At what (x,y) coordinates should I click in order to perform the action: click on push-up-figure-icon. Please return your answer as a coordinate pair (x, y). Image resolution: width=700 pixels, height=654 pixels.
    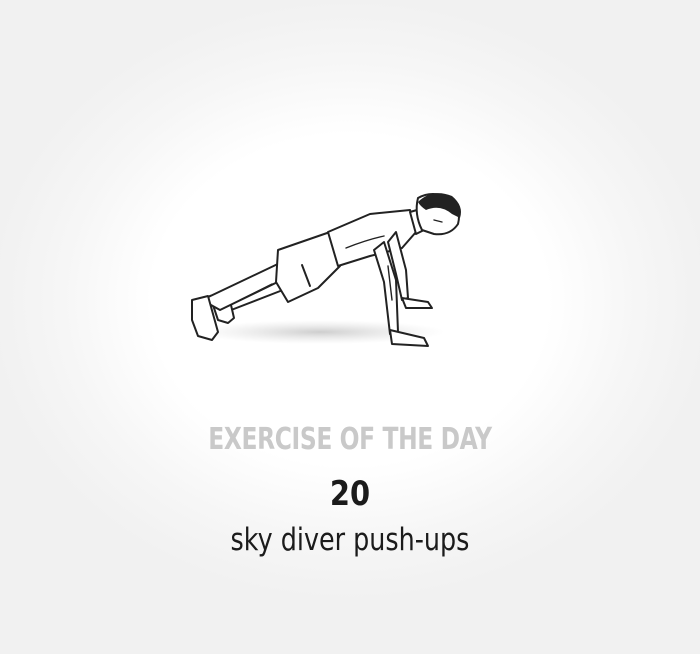
    Looking at the image, I should click on (330, 270).